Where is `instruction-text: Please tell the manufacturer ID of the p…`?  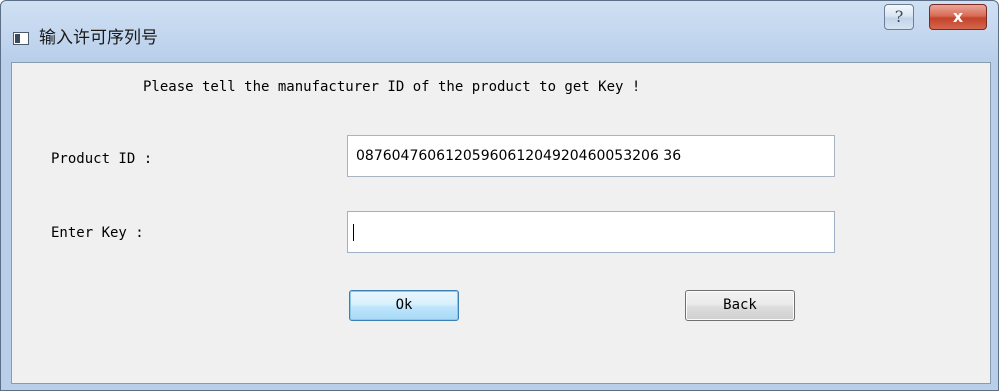
instruction-text: Please tell the manufacturer ID of the p… is located at coordinates (392, 87).